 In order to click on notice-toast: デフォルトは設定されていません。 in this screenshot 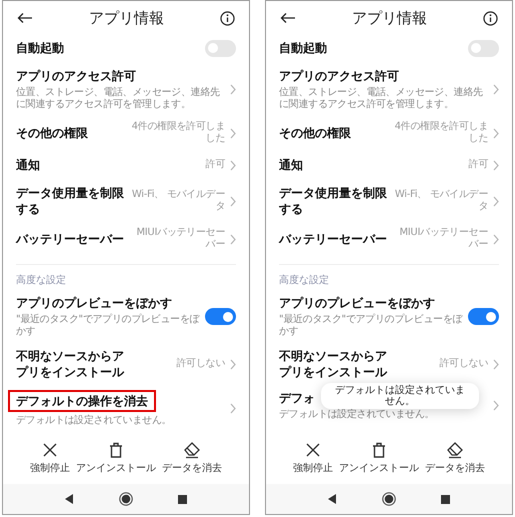, I will do `click(400, 396)`.